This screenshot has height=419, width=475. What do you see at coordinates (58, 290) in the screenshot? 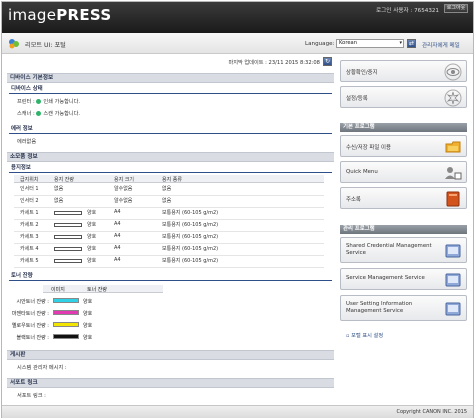
I see `col-image: 이미지` at bounding box center [58, 290].